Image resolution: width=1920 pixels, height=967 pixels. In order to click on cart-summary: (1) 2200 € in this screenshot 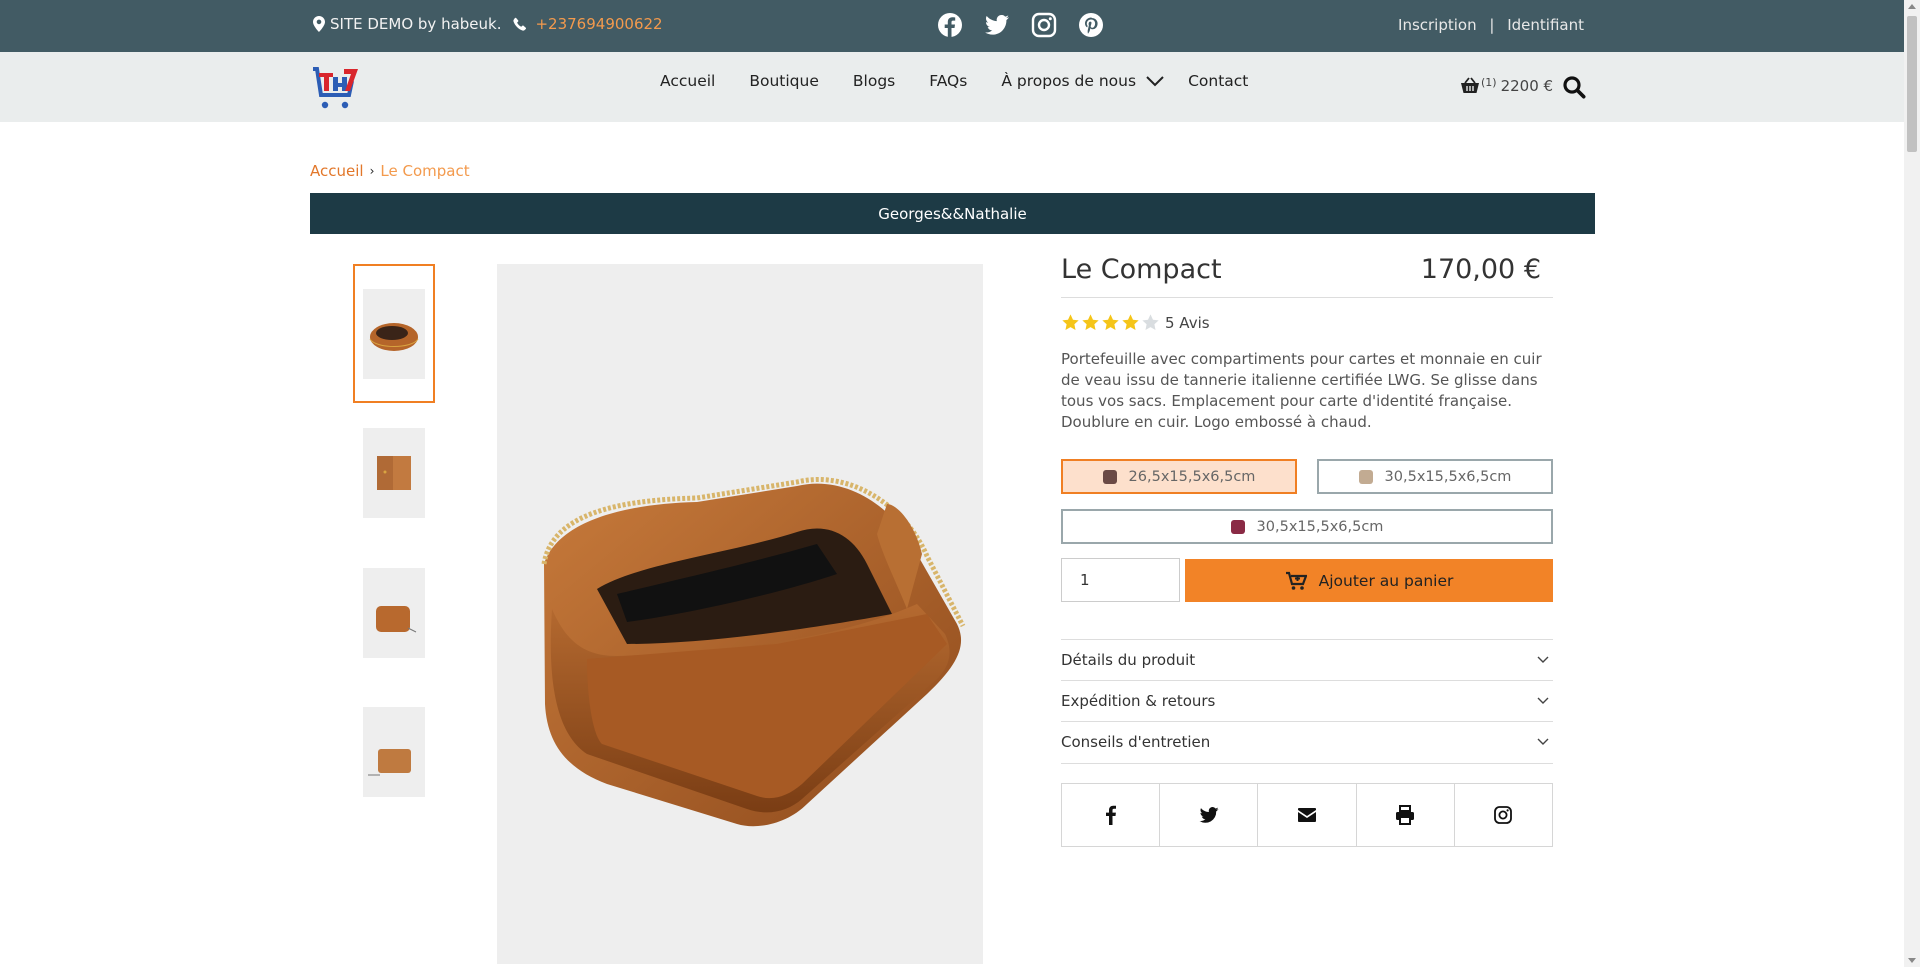, I will do `click(1507, 85)`.